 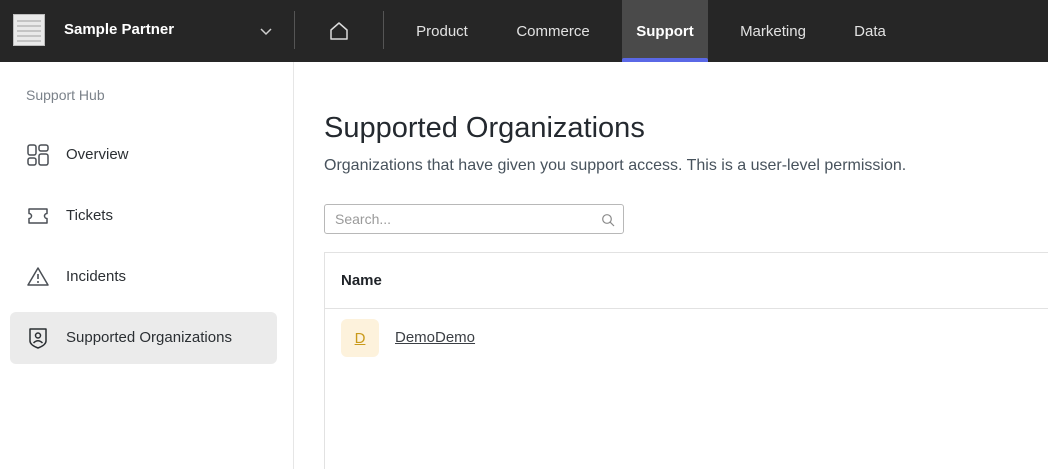 I want to click on sidebar-item-label: Tickets, so click(x=89, y=215).